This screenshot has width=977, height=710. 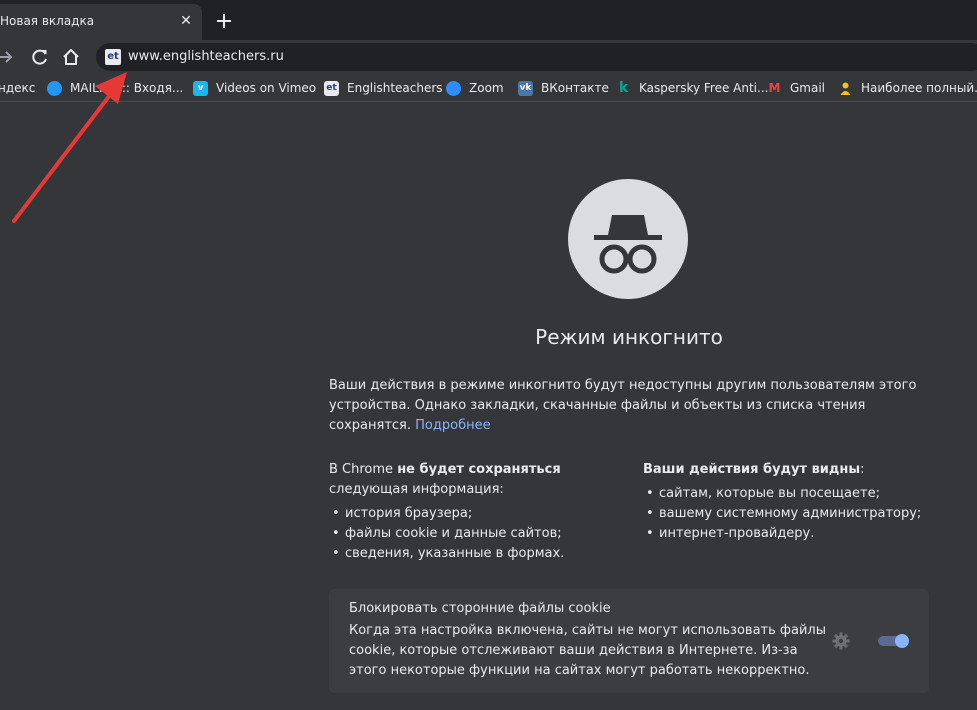 I want to click on url-text: www.englishteachers.ru, so click(x=206, y=56).